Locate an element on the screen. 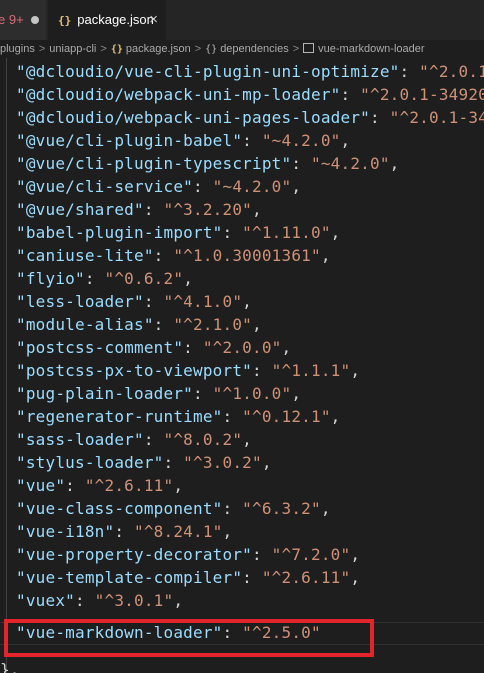  json-value: "^1.0.0" is located at coordinates (252, 393).